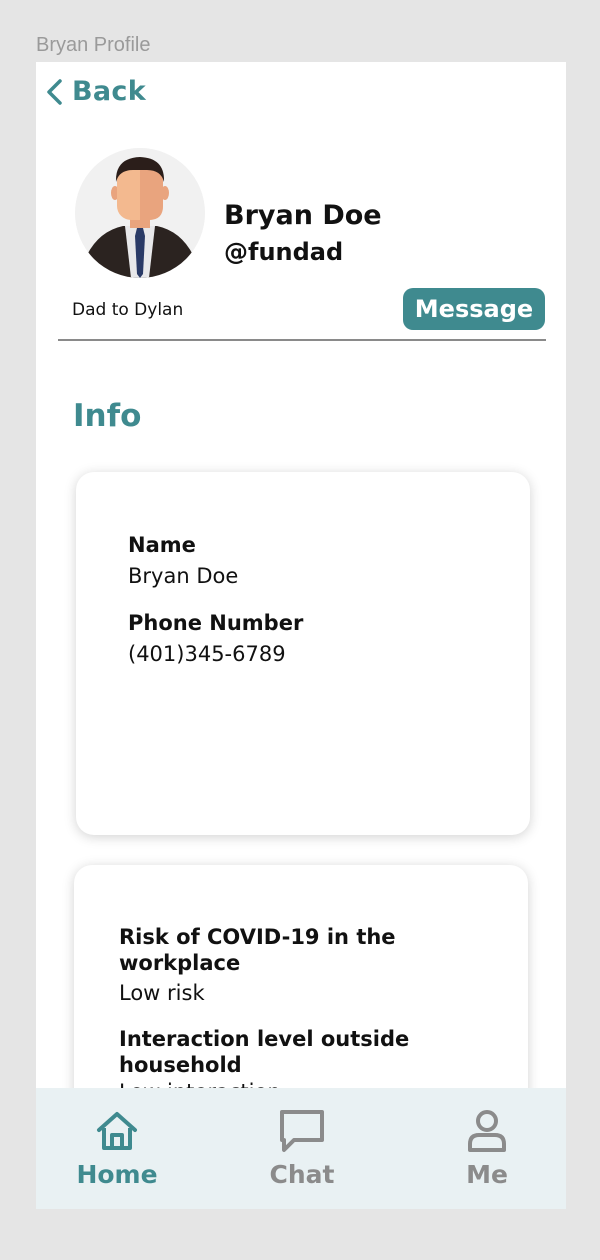 This screenshot has width=600, height=1260. Describe the element at coordinates (303, 215) in the screenshot. I see `profile-name: Bryan Doe` at that location.